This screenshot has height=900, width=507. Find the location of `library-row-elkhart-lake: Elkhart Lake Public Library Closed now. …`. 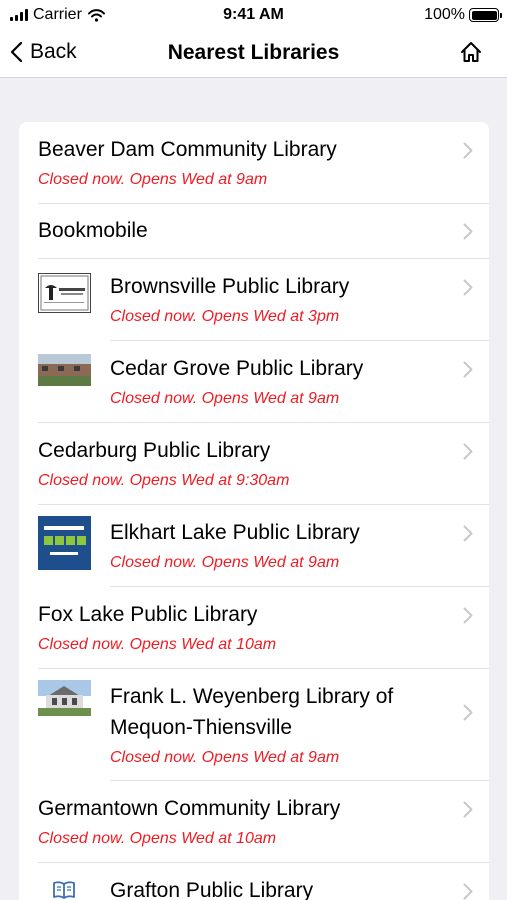

library-row-elkhart-lake: Elkhart Lake Public Library Closed now. … is located at coordinates (254, 546).